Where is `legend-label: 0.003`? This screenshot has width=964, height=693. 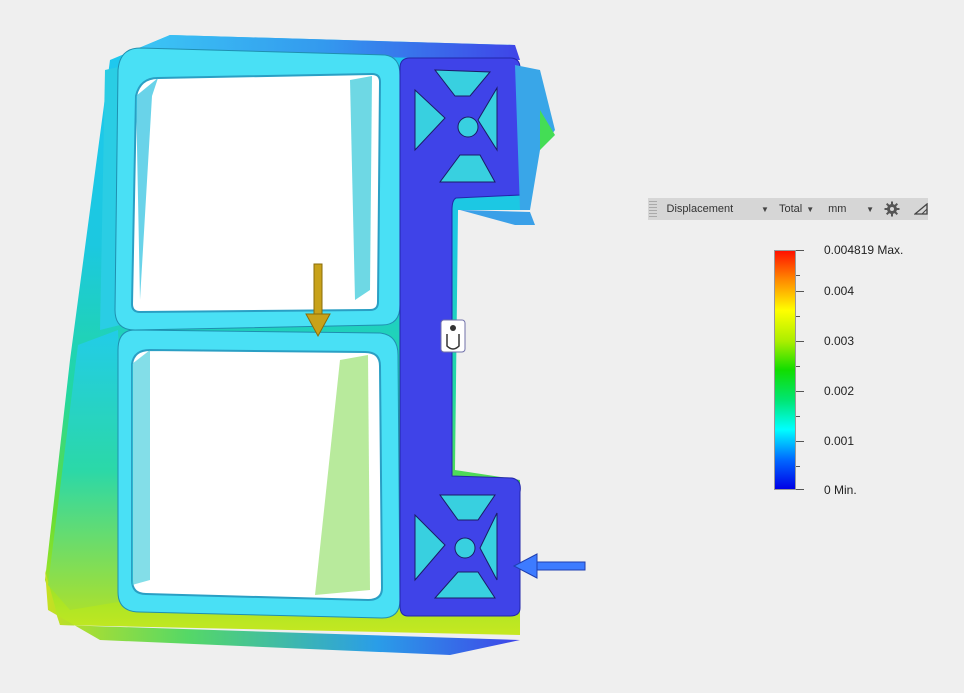
legend-label: 0.003 is located at coordinates (839, 341).